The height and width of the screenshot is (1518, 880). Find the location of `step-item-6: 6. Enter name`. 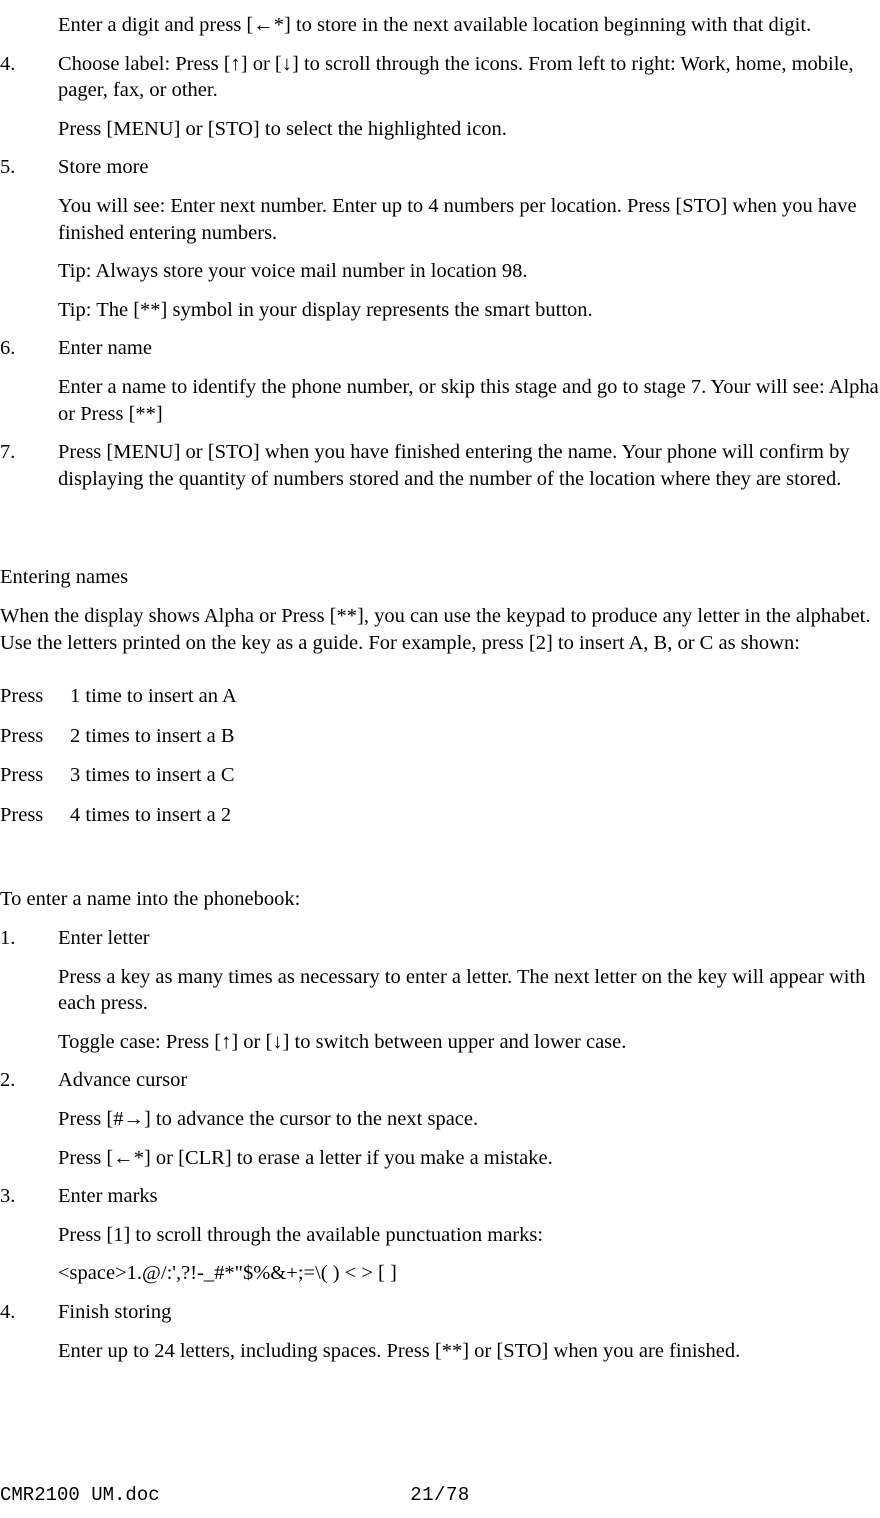

step-item-6: 6. Enter name is located at coordinates (440, 348).